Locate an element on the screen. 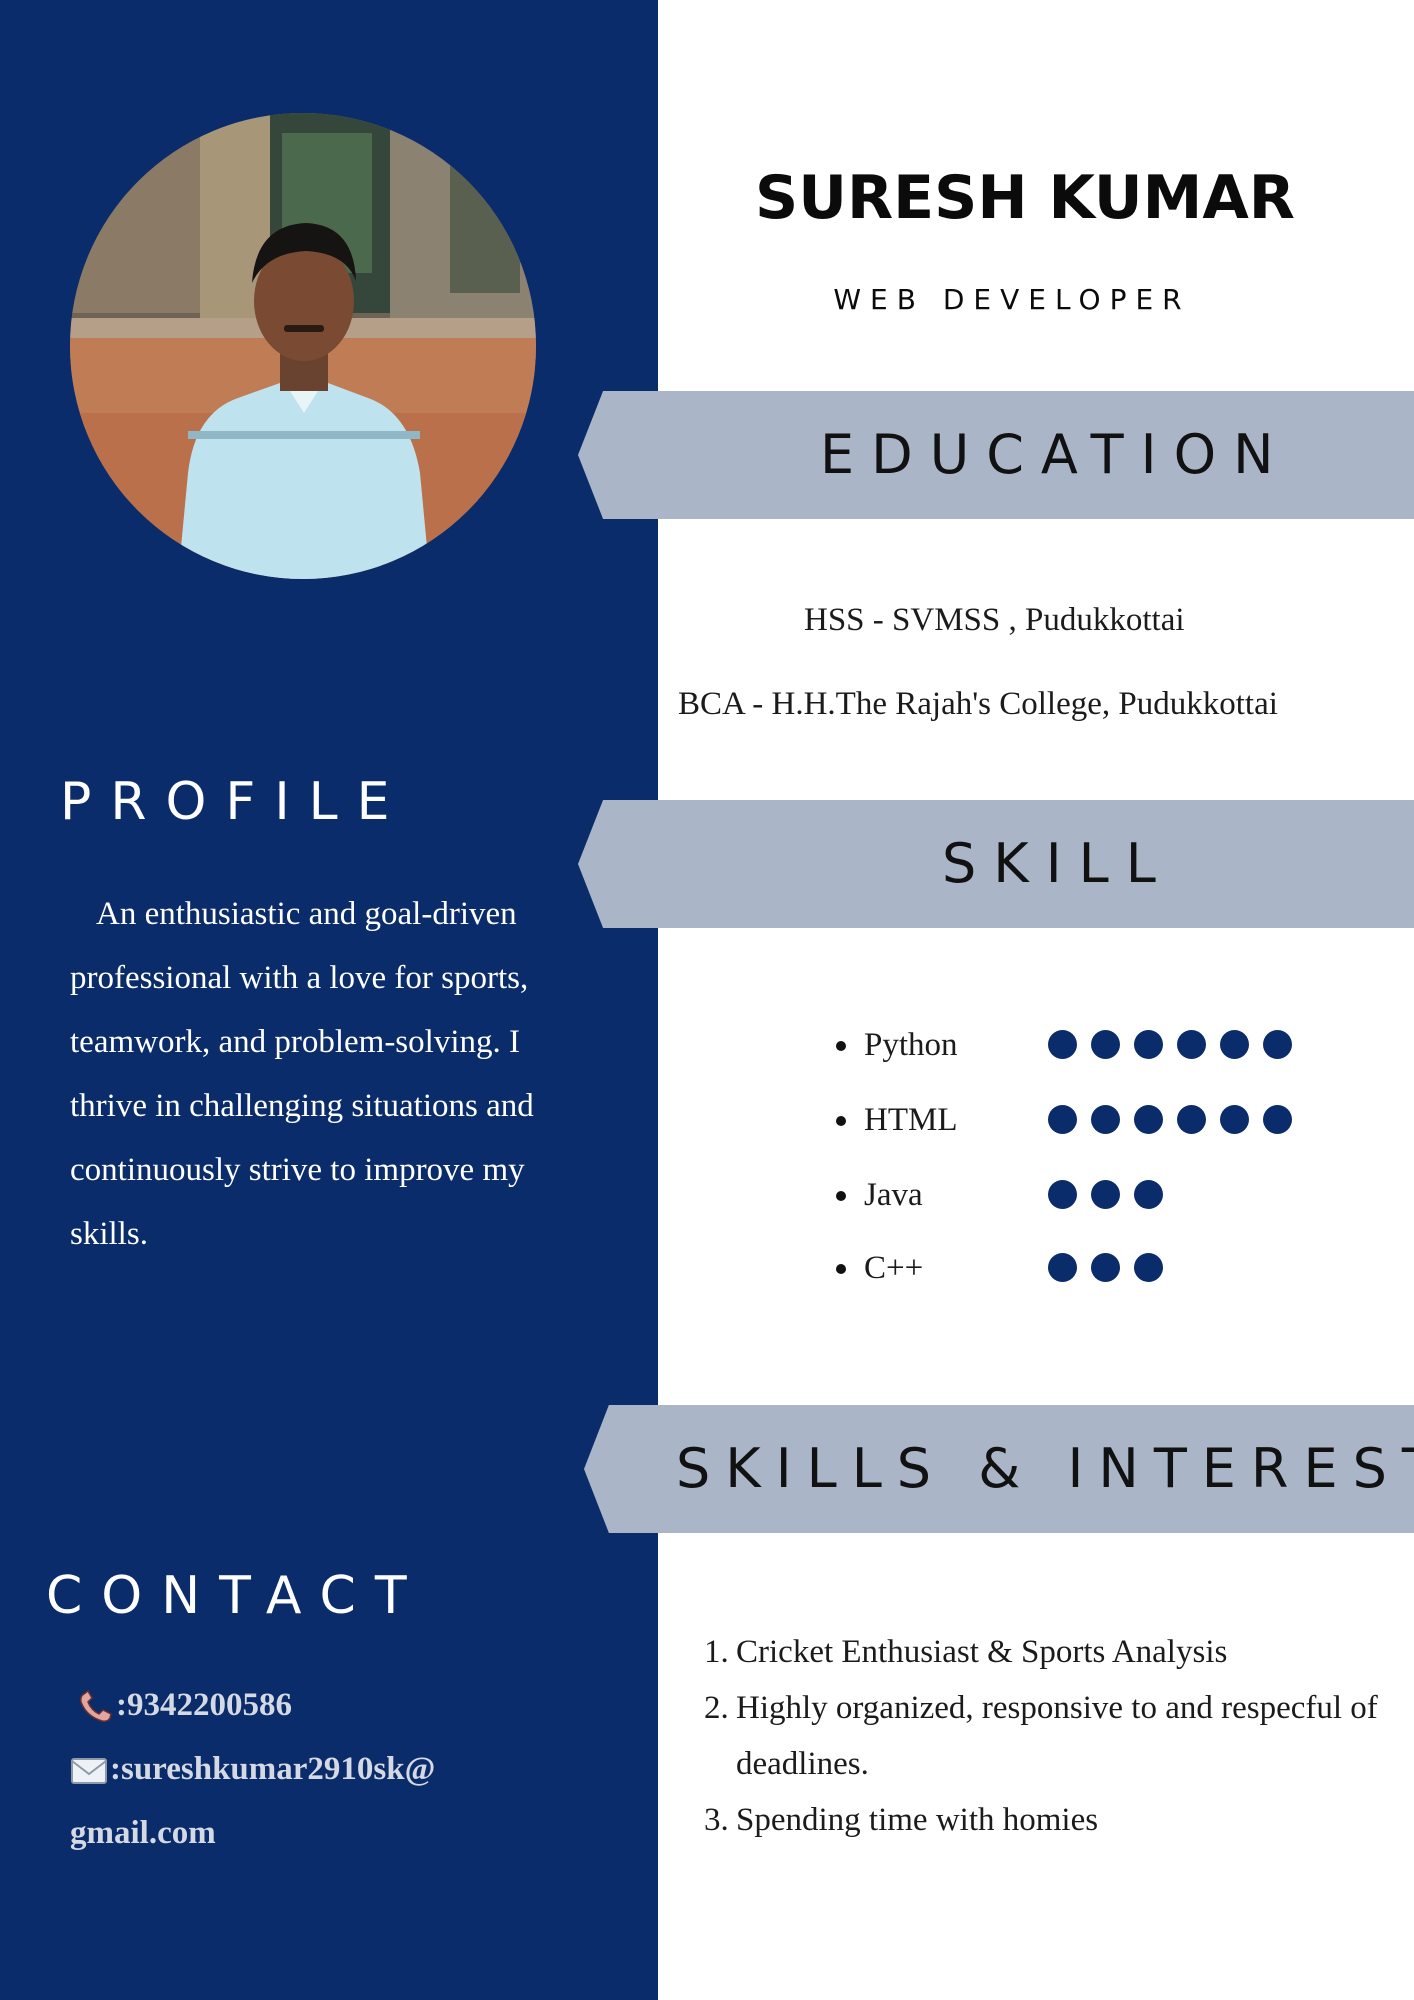 The image size is (1414, 2000). skill-name: HTML is located at coordinates (911, 1120).